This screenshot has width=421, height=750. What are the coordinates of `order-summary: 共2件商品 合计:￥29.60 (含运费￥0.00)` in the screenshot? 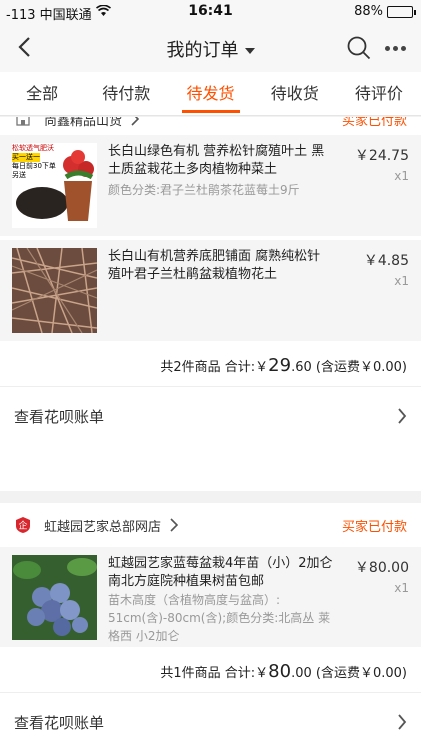 It's located at (210, 366).